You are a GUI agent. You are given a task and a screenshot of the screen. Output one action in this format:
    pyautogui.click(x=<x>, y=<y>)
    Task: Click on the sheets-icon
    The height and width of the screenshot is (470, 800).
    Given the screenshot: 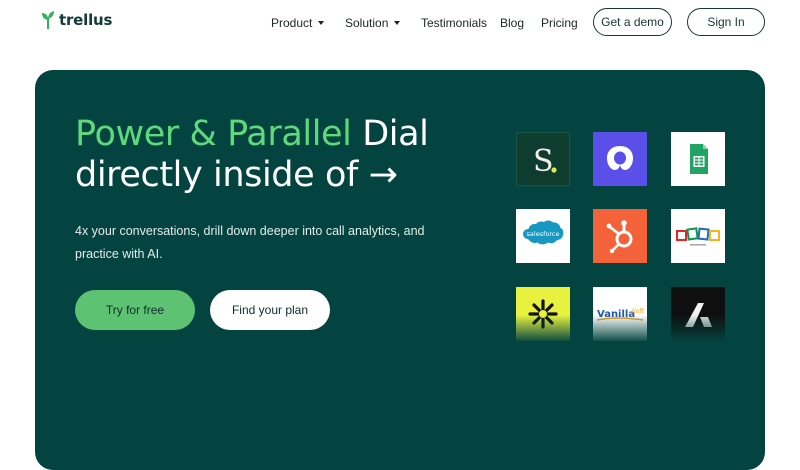 What is the action you would take?
    pyautogui.click(x=699, y=159)
    